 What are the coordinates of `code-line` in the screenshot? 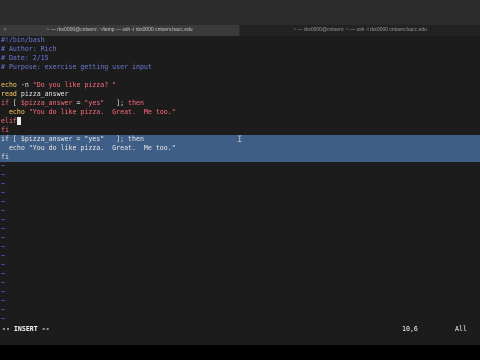 It's located at (240, 76).